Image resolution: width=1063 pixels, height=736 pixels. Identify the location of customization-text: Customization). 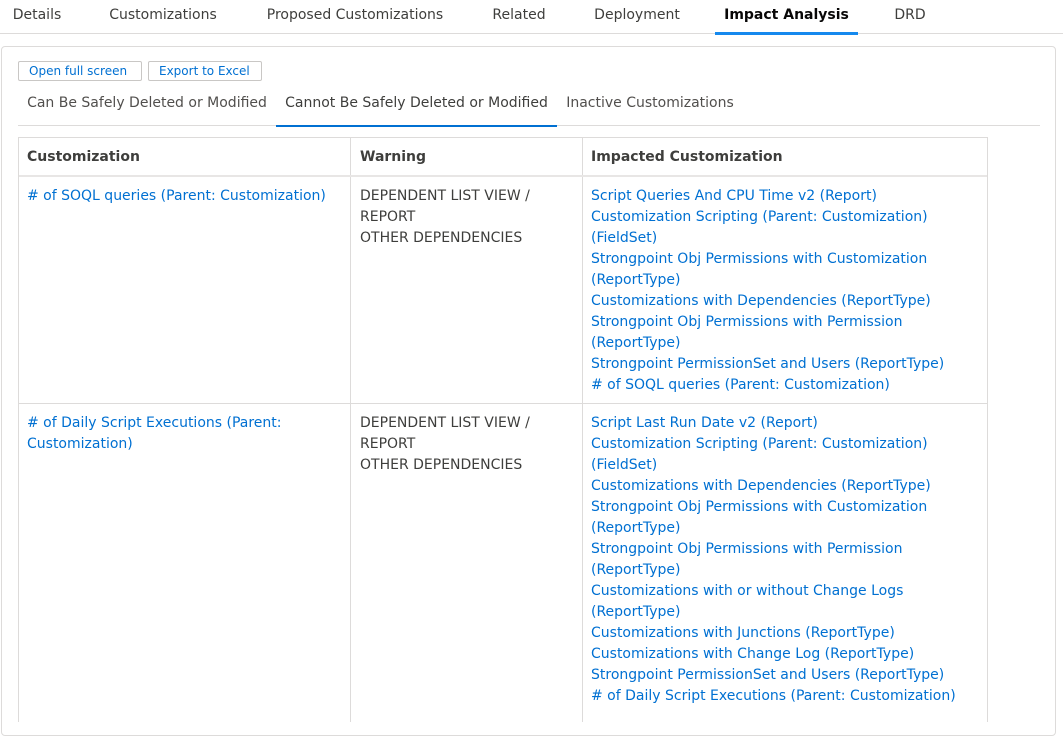
(80, 444).